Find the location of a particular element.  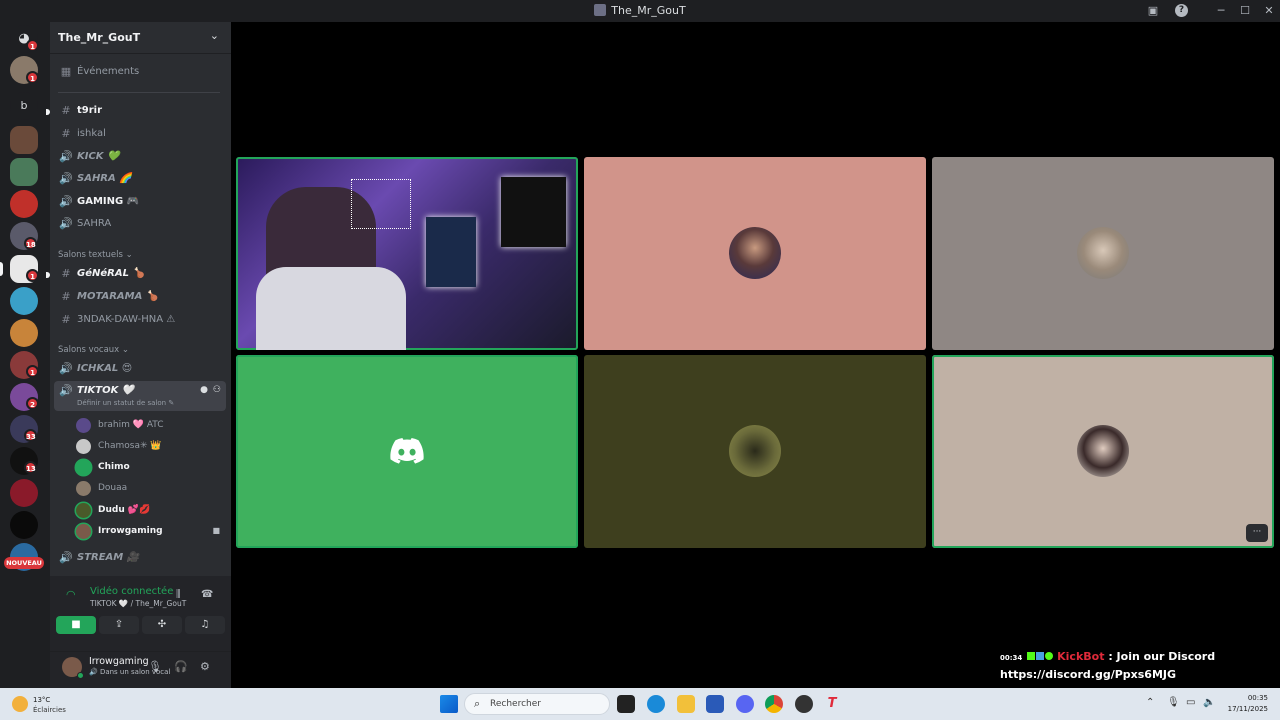

temperature: 13°C is located at coordinates (42, 700).